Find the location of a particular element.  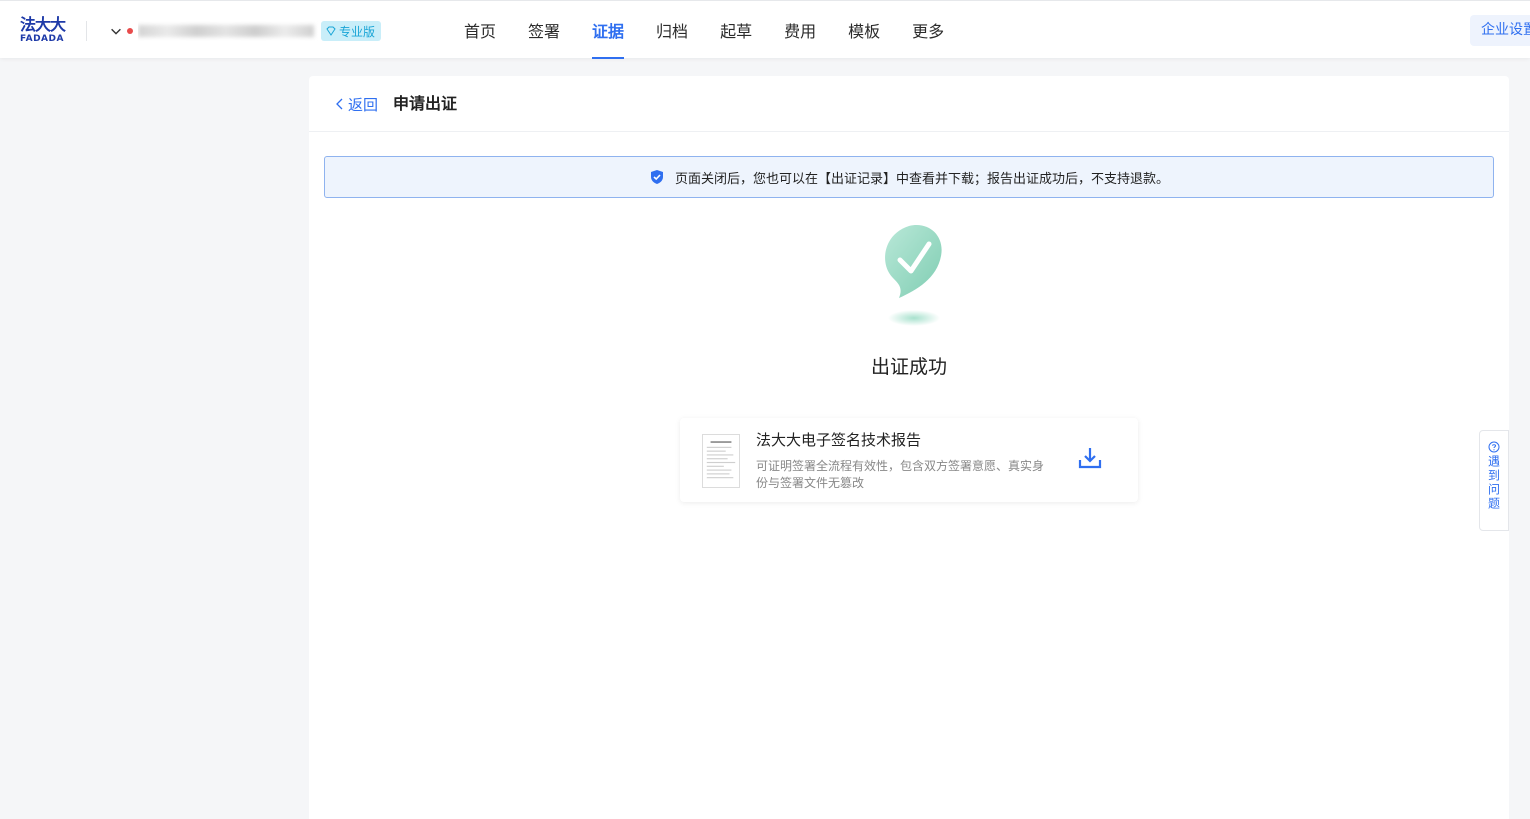

chevron-down-icon is located at coordinates (116, 31).